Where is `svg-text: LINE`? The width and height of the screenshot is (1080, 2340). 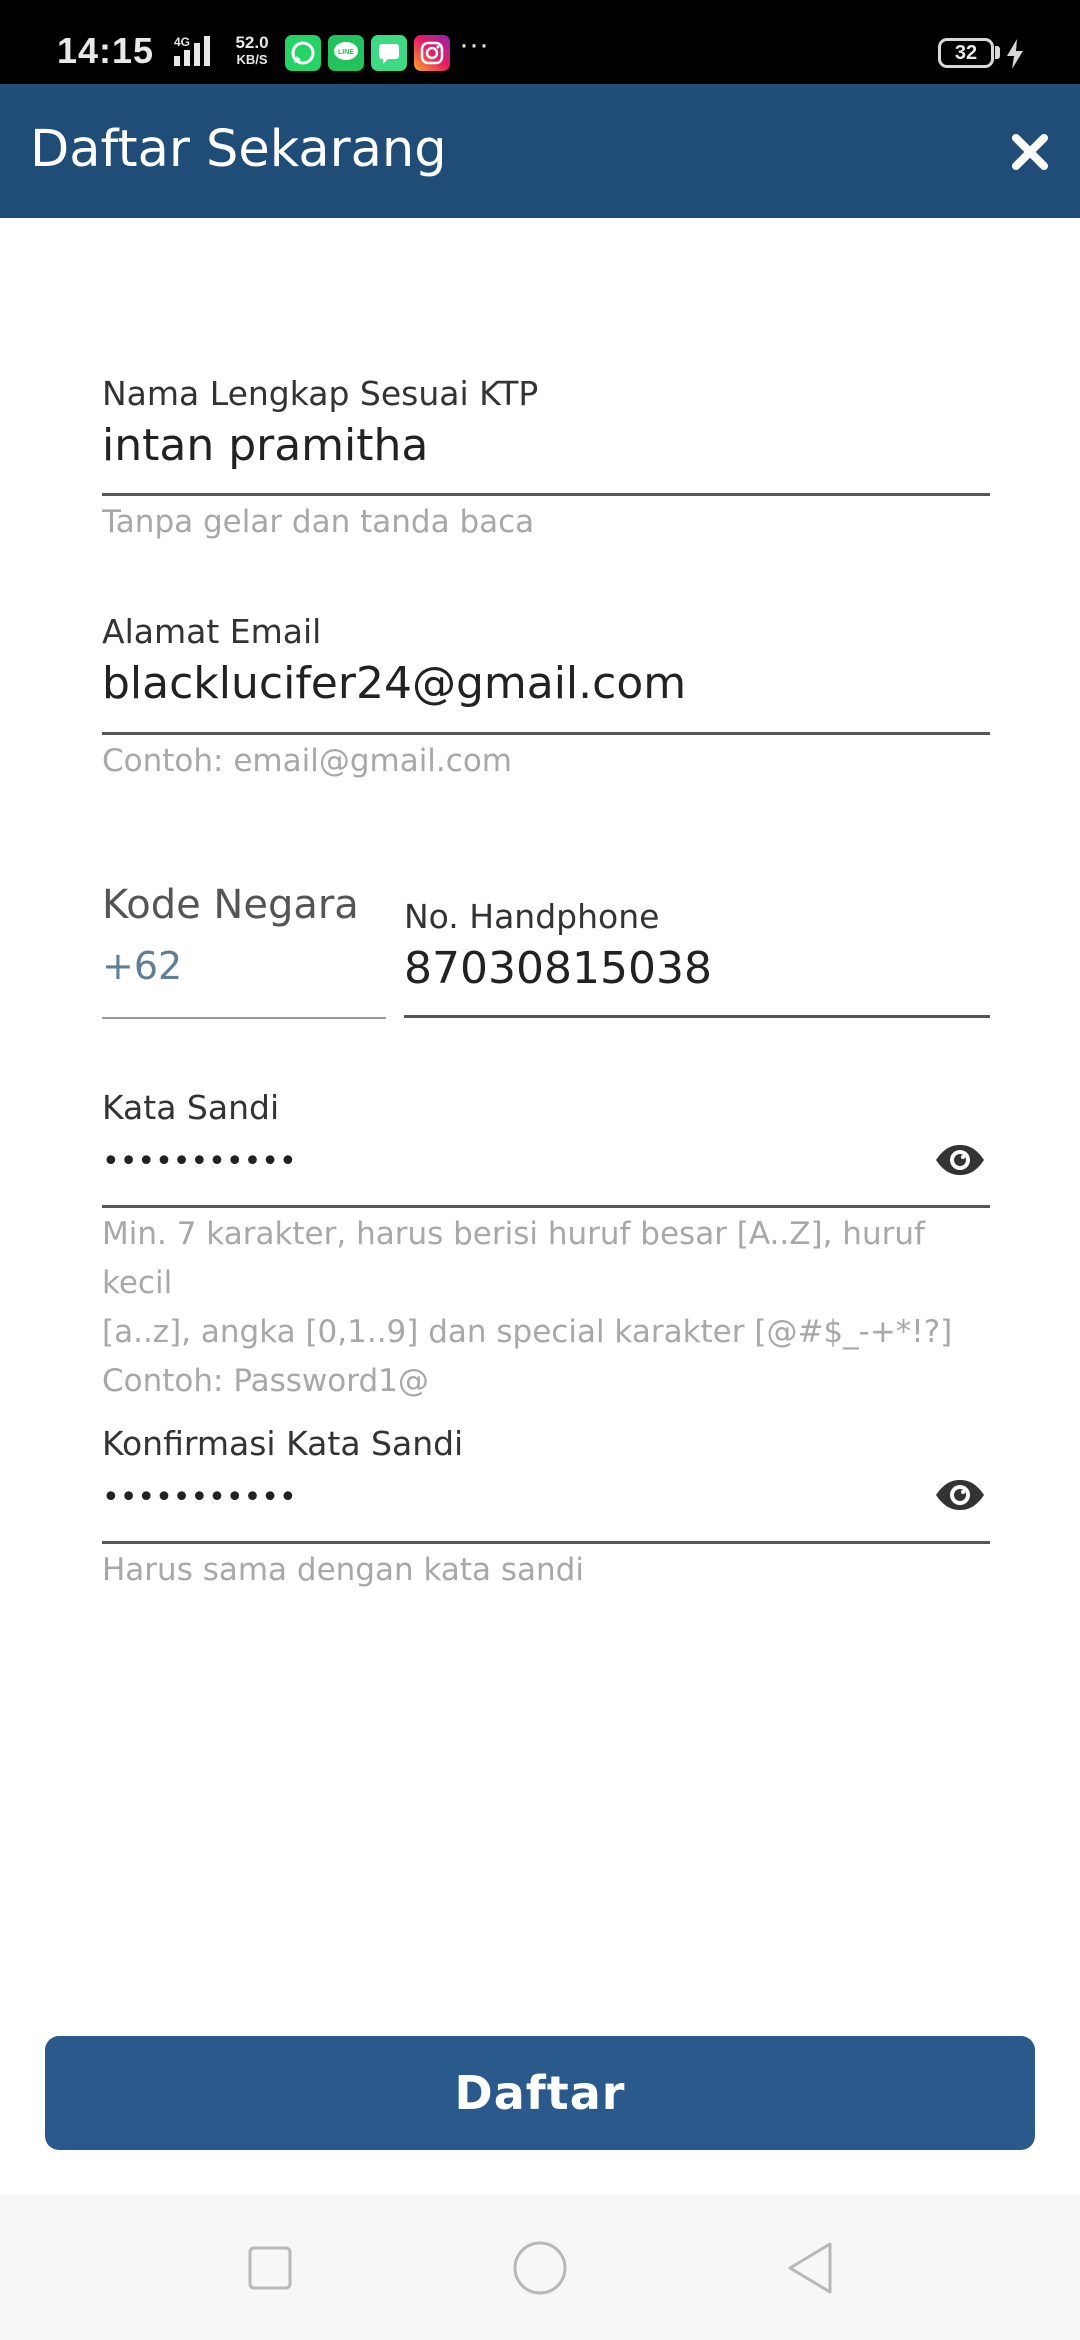
svg-text: LINE is located at coordinates (346, 52).